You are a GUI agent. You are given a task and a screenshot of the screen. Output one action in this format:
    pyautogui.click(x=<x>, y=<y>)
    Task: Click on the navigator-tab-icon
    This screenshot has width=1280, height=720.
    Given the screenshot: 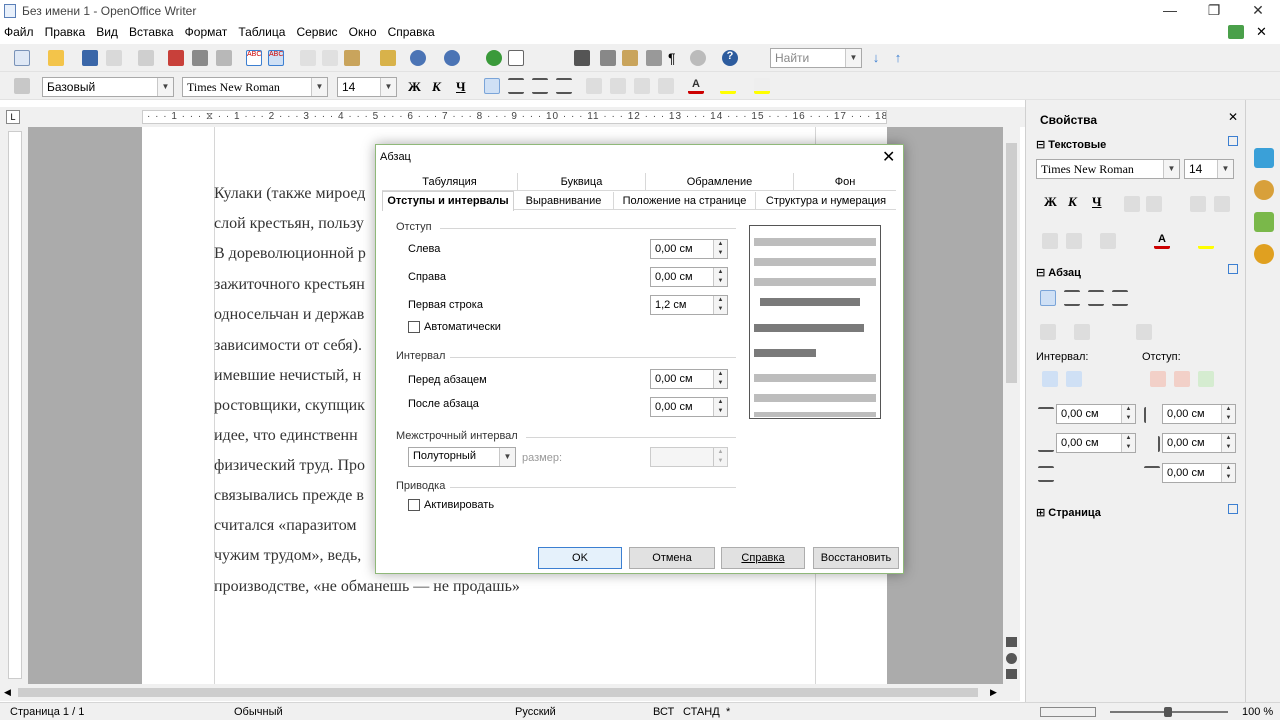 What is the action you would take?
    pyautogui.click(x=1264, y=254)
    